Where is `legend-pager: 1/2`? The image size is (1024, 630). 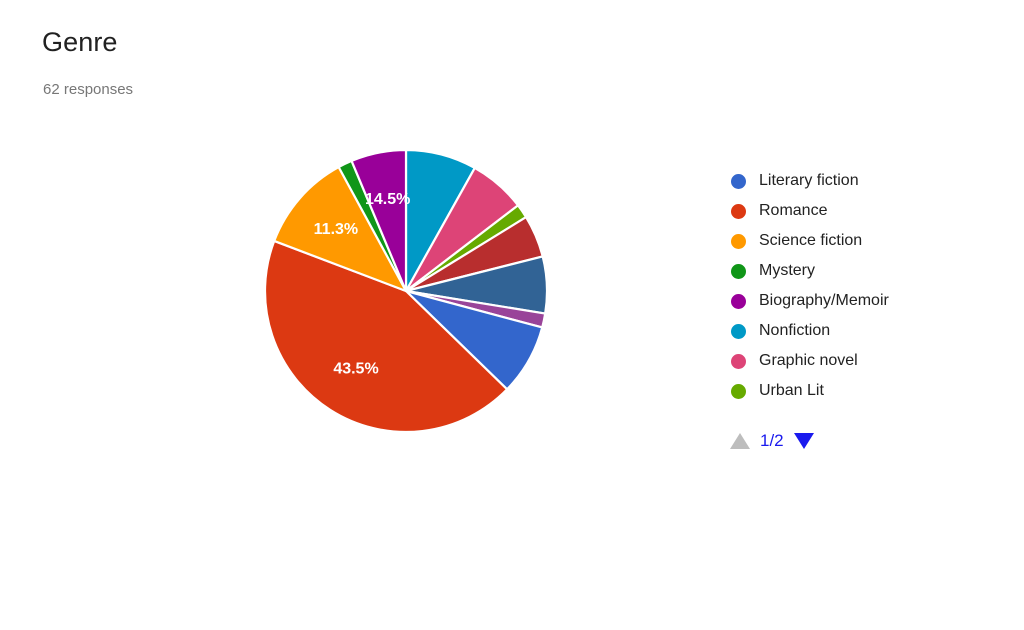
legend-pager: 1/2 is located at coordinates (772, 441).